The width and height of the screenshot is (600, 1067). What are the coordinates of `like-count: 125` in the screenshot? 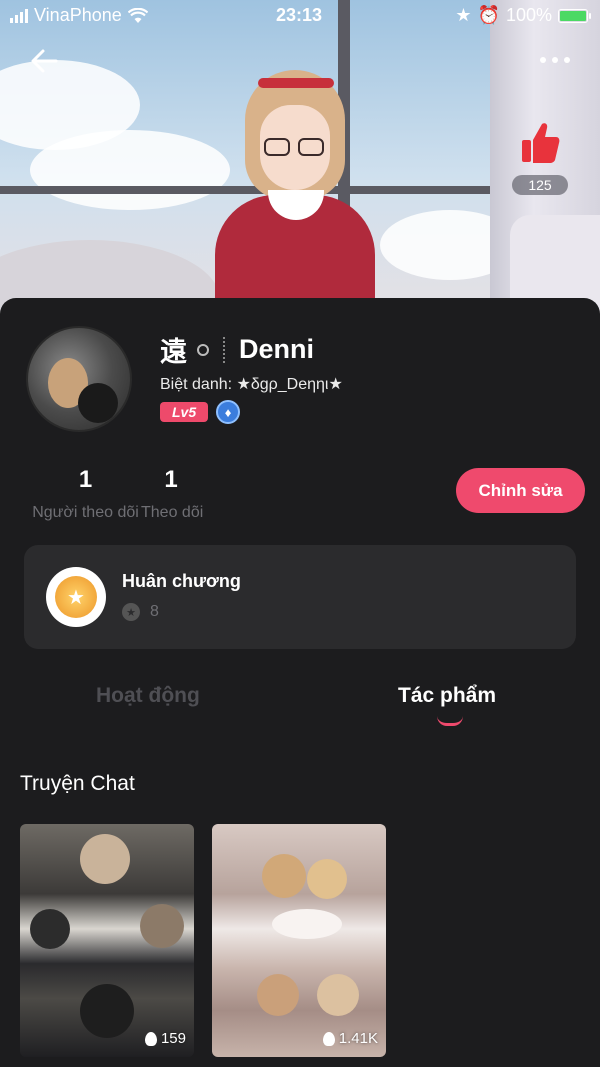 It's located at (540, 185).